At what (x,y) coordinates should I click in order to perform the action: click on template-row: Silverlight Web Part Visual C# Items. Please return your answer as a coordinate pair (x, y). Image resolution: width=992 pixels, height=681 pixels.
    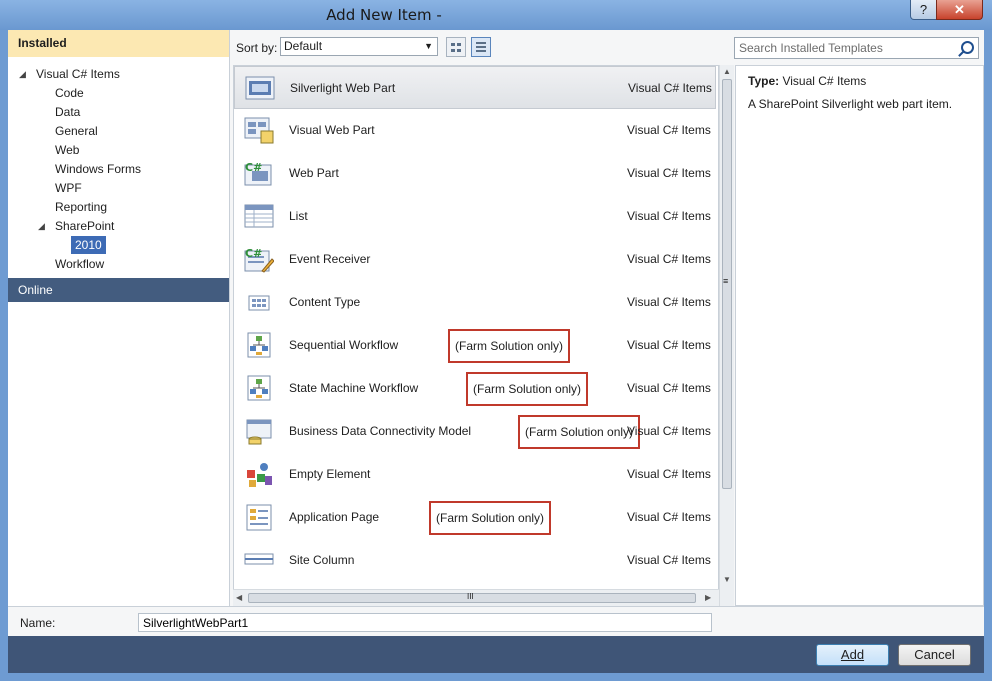
    Looking at the image, I should click on (475, 87).